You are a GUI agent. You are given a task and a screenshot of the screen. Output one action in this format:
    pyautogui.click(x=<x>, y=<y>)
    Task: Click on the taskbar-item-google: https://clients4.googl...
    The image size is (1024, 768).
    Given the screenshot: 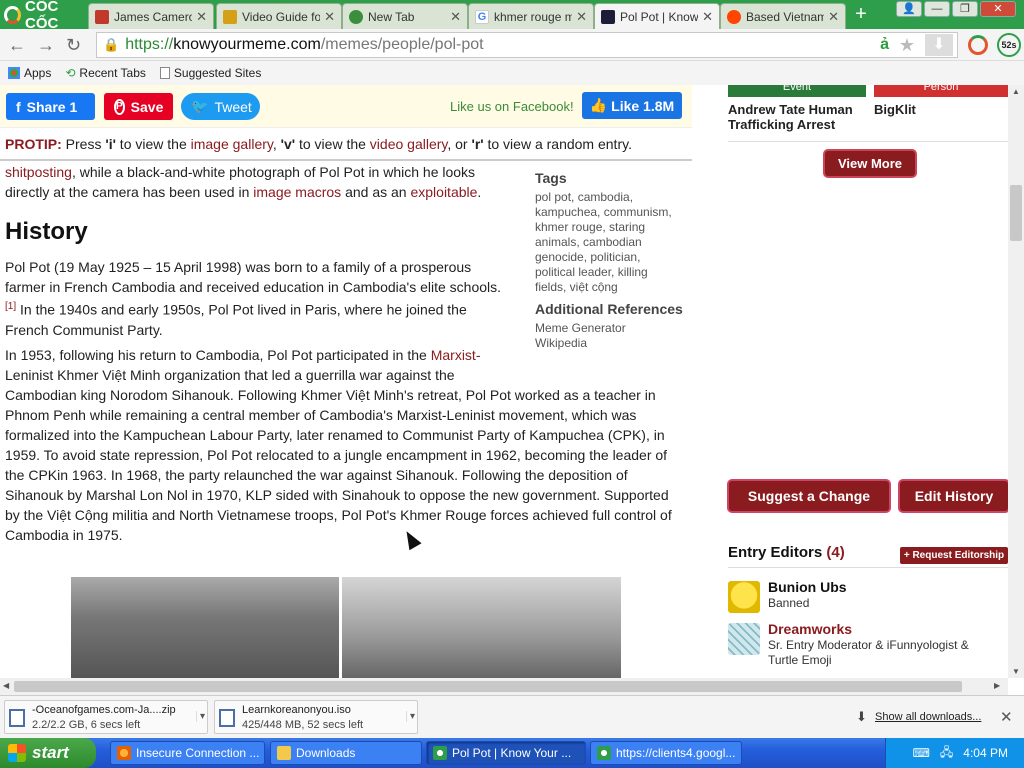 What is the action you would take?
    pyautogui.click(x=666, y=753)
    